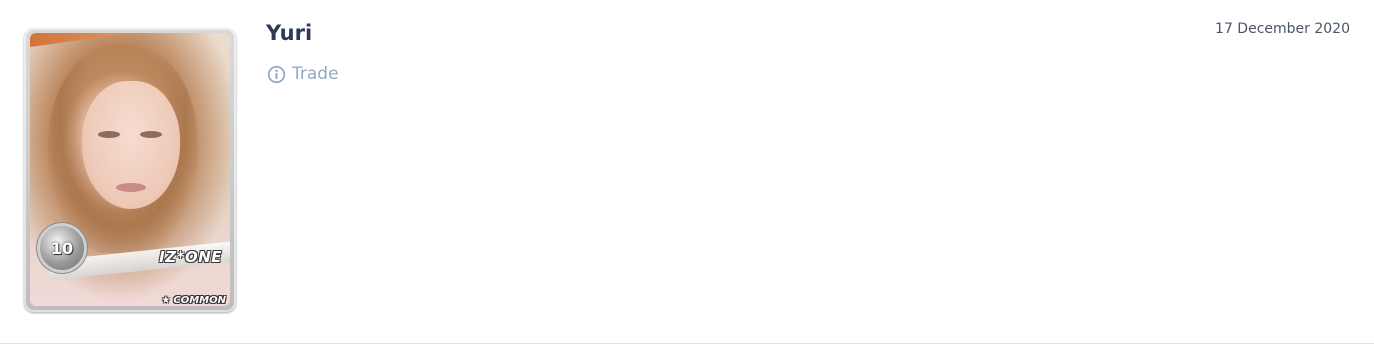  I want to click on card-portrait, so click(131, 145).